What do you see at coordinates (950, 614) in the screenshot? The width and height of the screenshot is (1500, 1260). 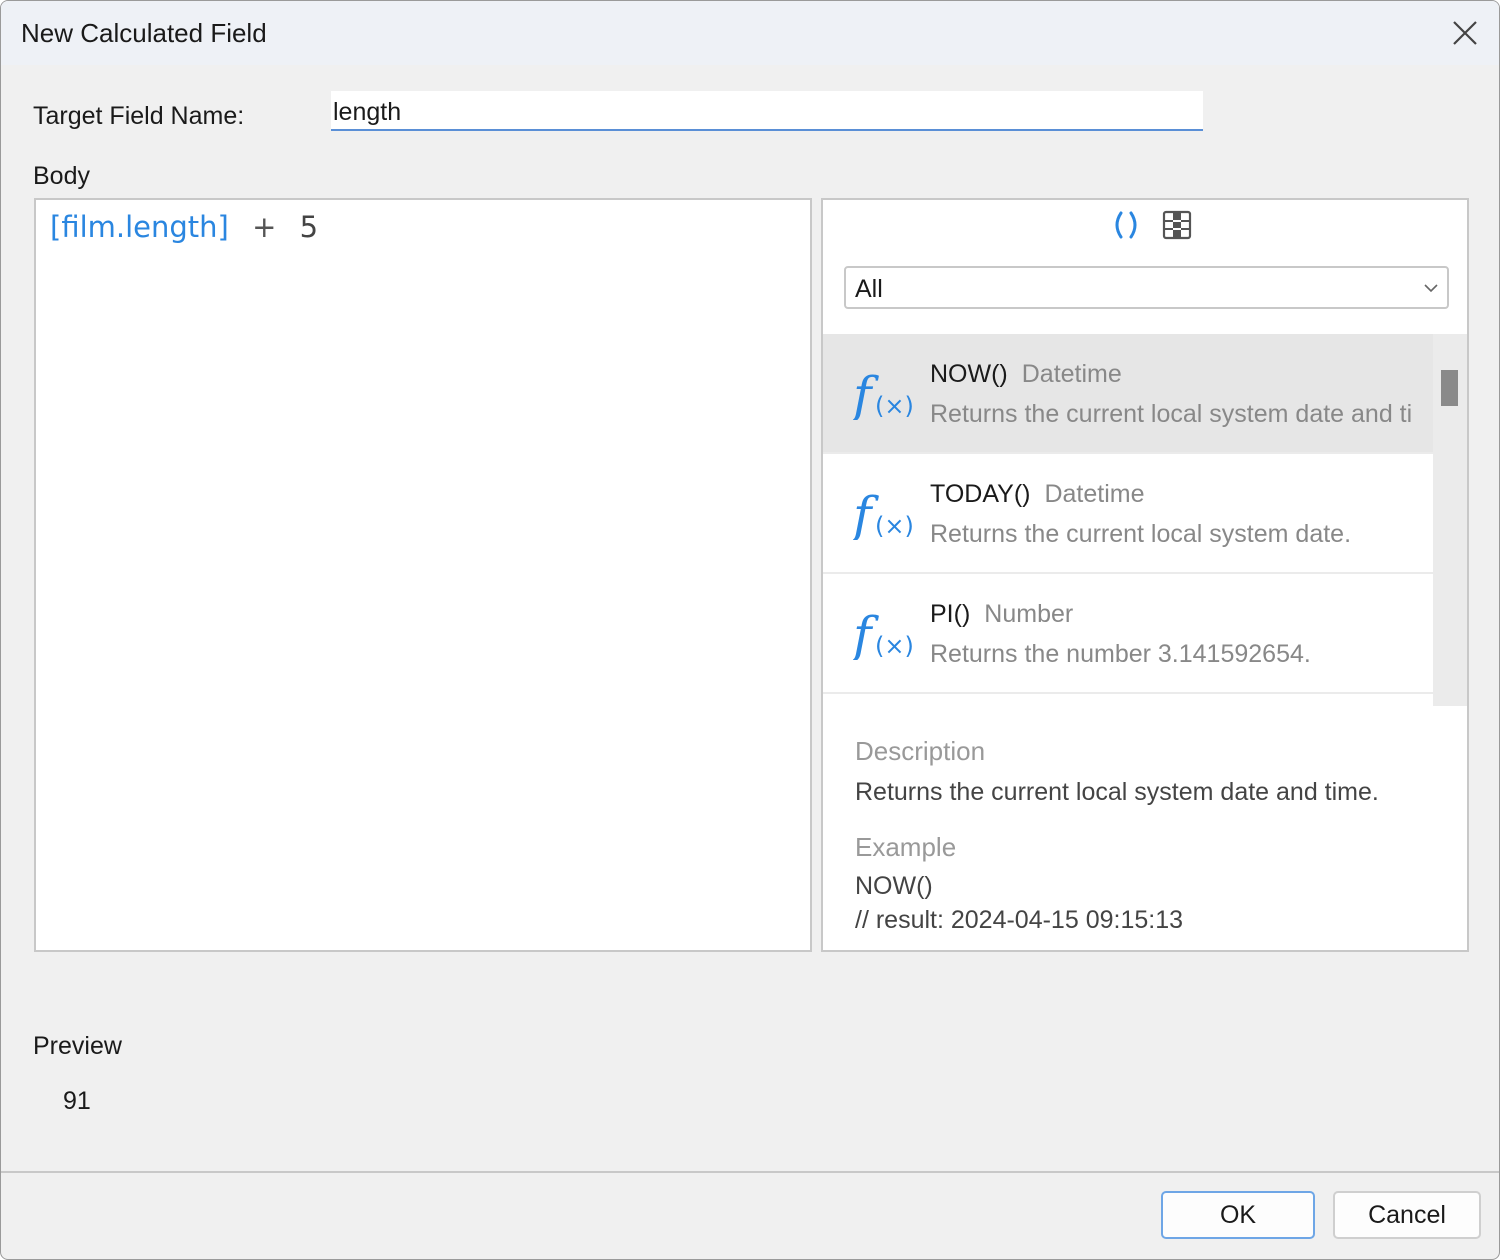 I see `function-name: PI()` at bounding box center [950, 614].